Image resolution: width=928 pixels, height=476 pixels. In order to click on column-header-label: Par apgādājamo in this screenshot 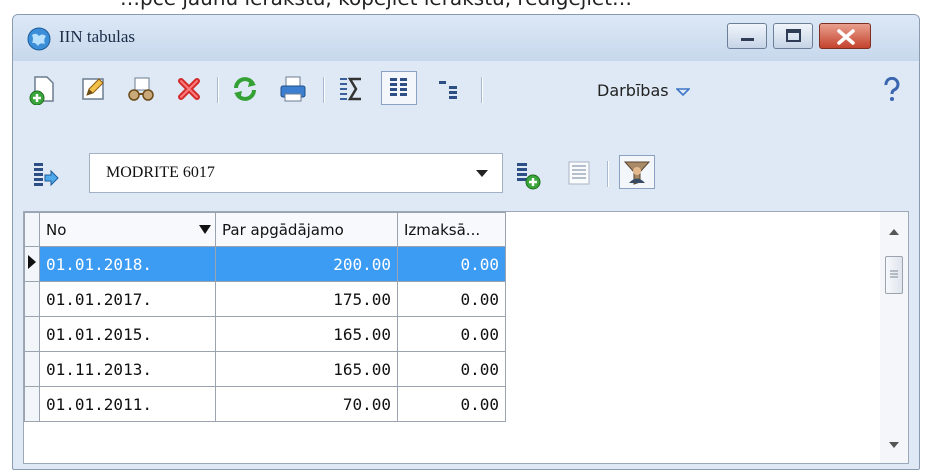, I will do `click(283, 229)`.